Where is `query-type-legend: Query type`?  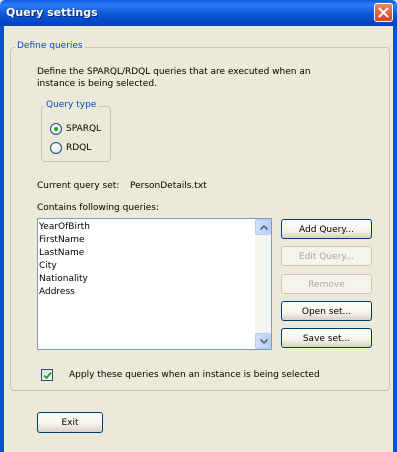 query-type-legend: Query type is located at coordinates (71, 105).